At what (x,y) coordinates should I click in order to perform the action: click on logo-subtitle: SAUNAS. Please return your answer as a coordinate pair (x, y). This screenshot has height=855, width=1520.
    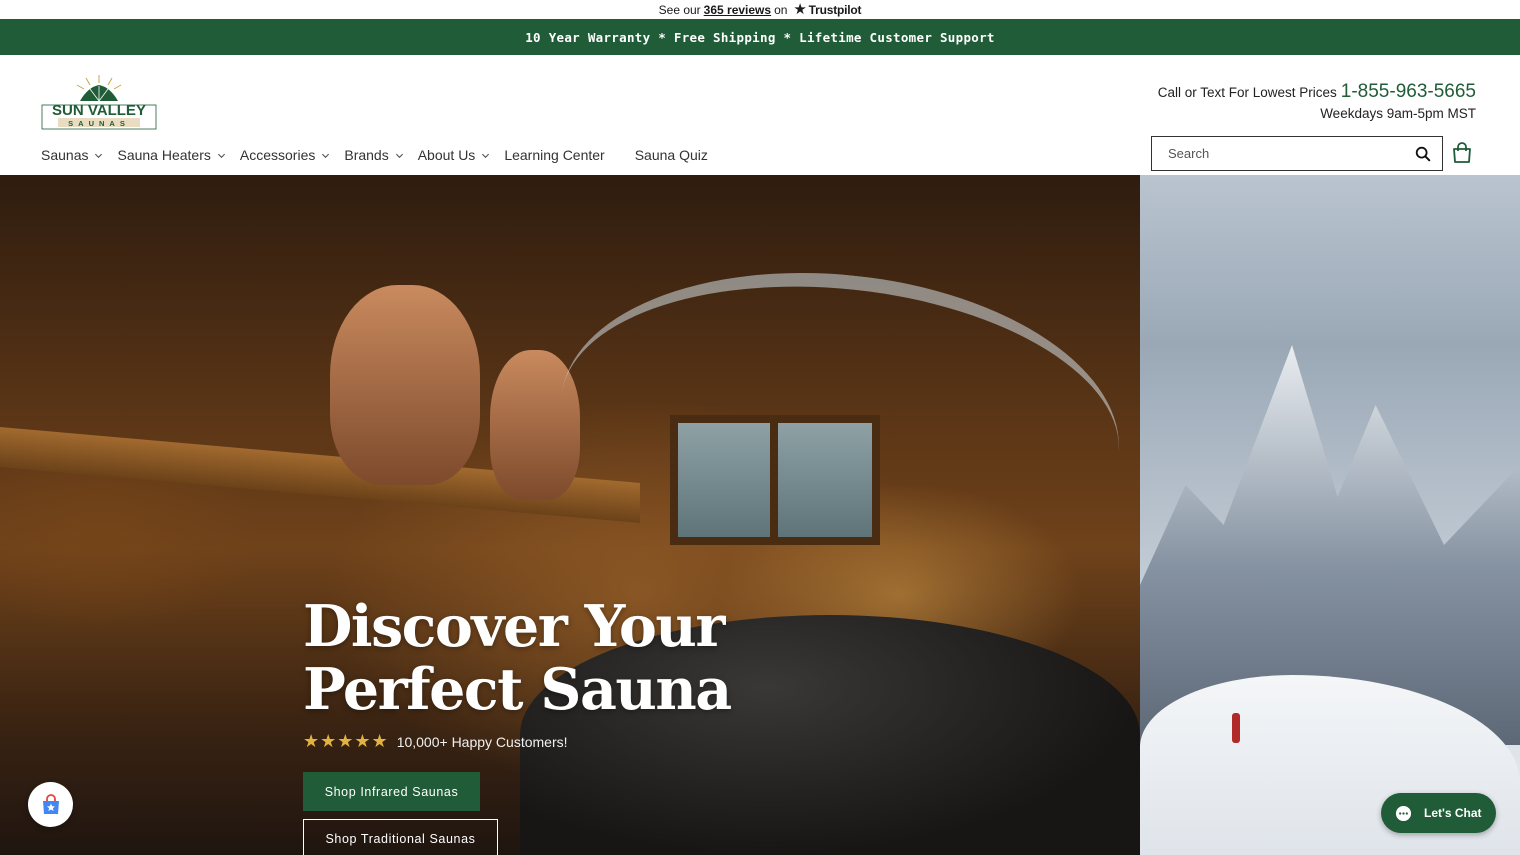
    Looking at the image, I should click on (99, 123).